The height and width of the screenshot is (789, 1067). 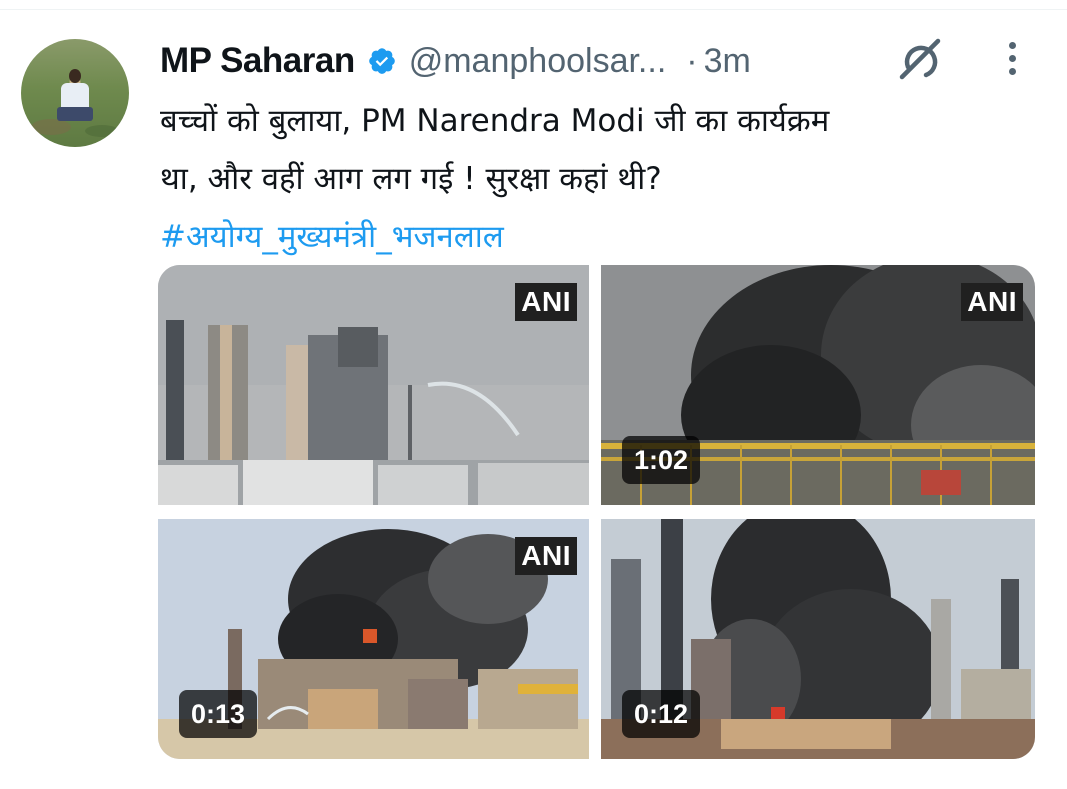 What do you see at coordinates (75, 114) in the screenshot?
I see `avatar-person-legs` at bounding box center [75, 114].